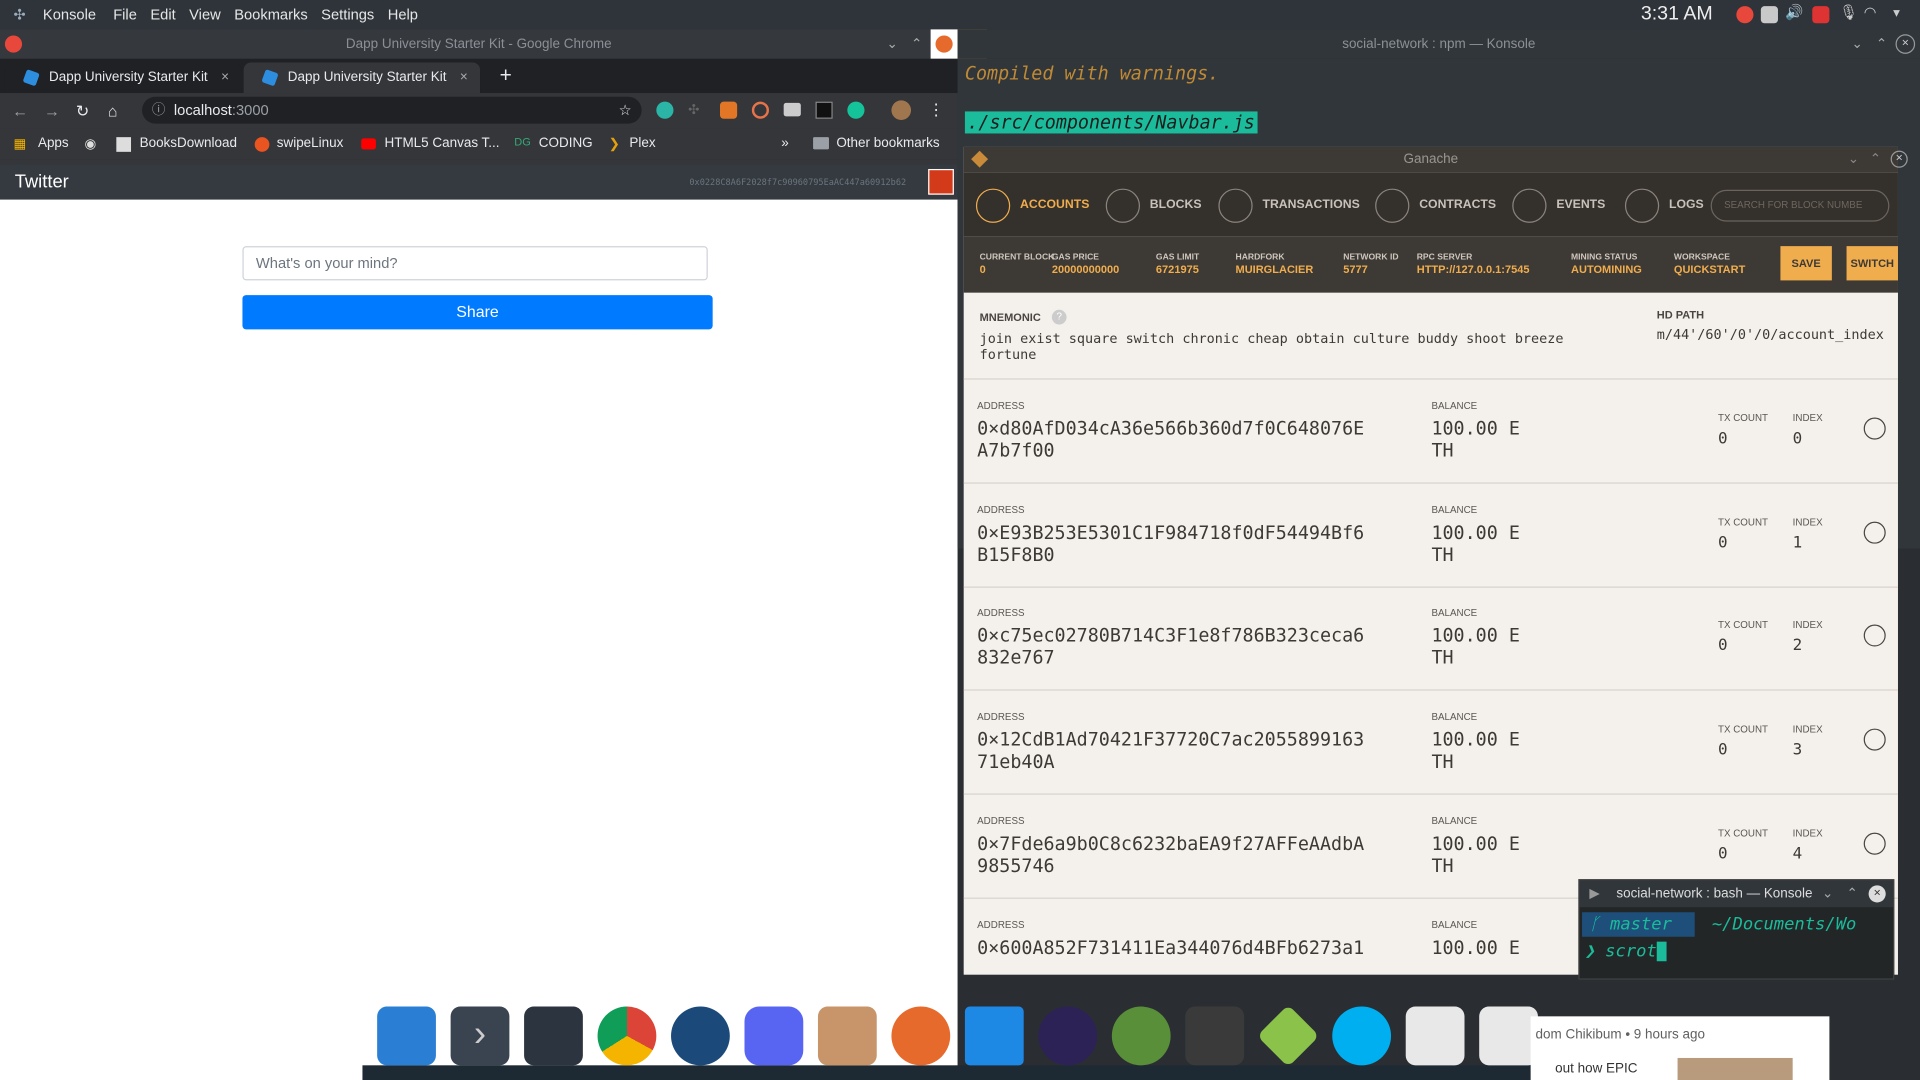  Describe the element at coordinates (665, 110) in the screenshot. I see `extension-m-icon` at that location.